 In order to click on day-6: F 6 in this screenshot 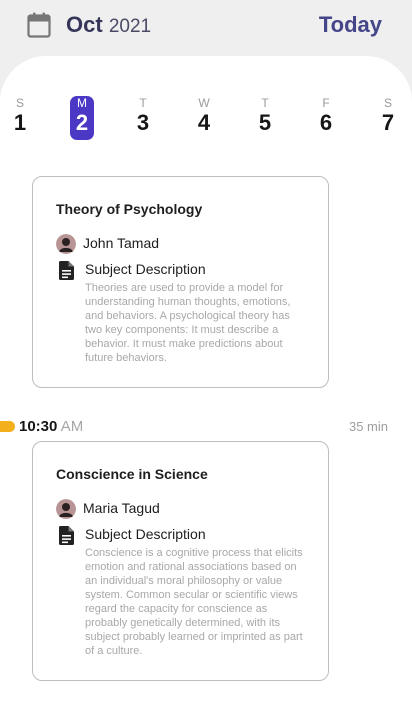, I will do `click(326, 119)`.